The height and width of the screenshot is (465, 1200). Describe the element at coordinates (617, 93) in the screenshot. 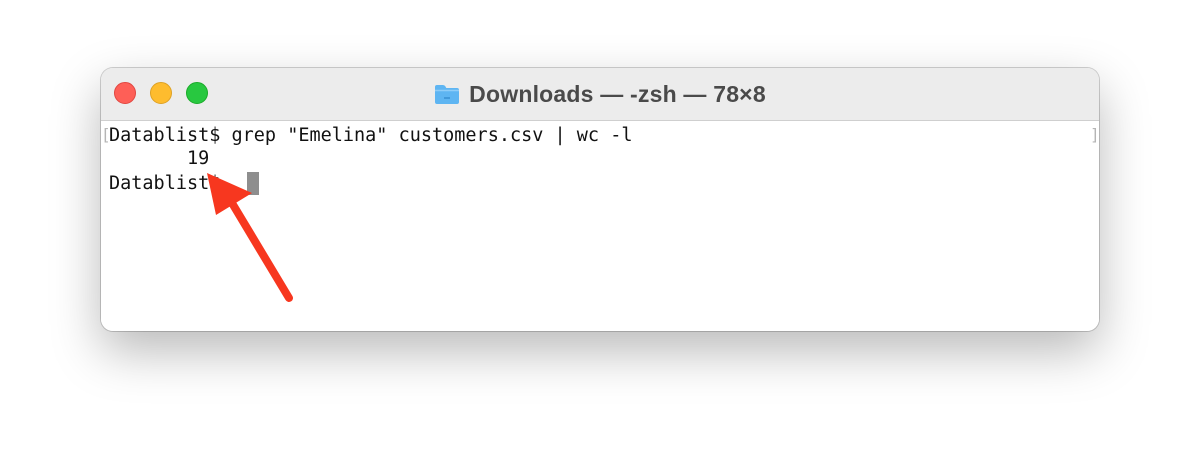

I see `window-title: Downloads — -zsh — 78×8` at that location.